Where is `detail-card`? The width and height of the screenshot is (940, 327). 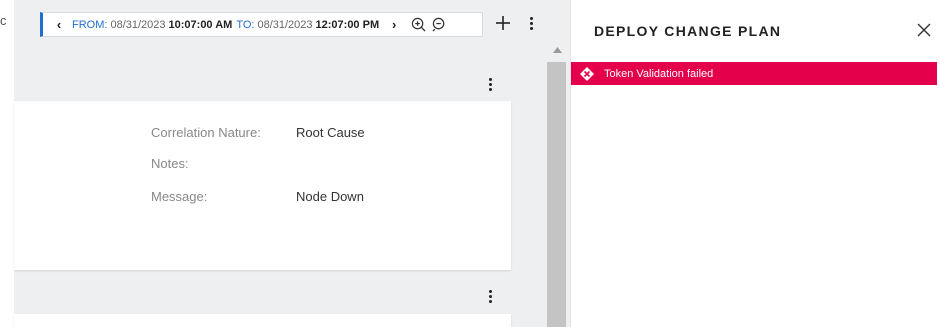
detail-card is located at coordinates (262, 320).